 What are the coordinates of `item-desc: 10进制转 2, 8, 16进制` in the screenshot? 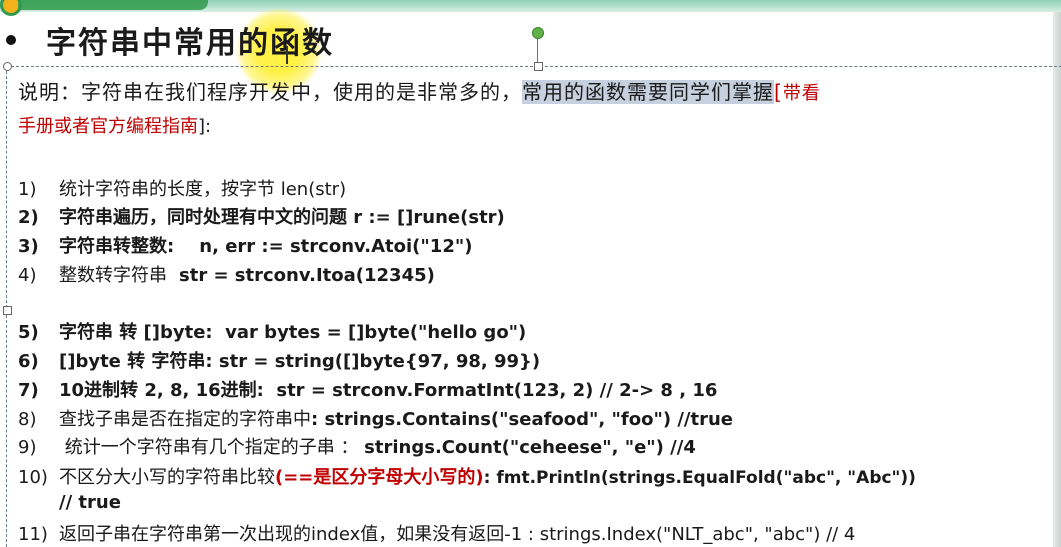 It's located at (158, 390).